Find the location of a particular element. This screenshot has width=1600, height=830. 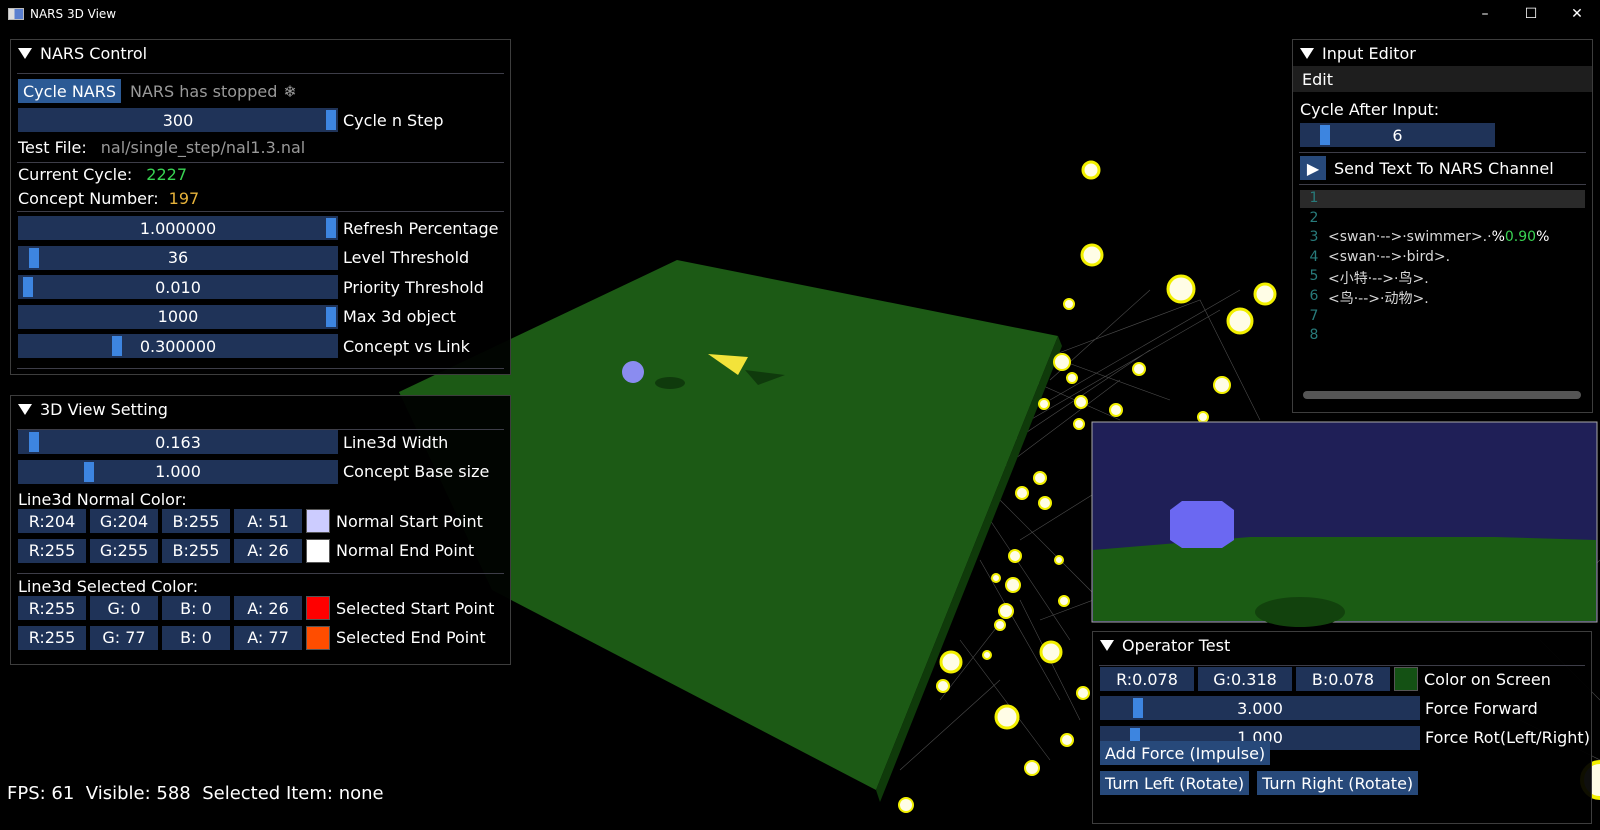

normal-end-point-label: Normal End Point is located at coordinates (405, 550).